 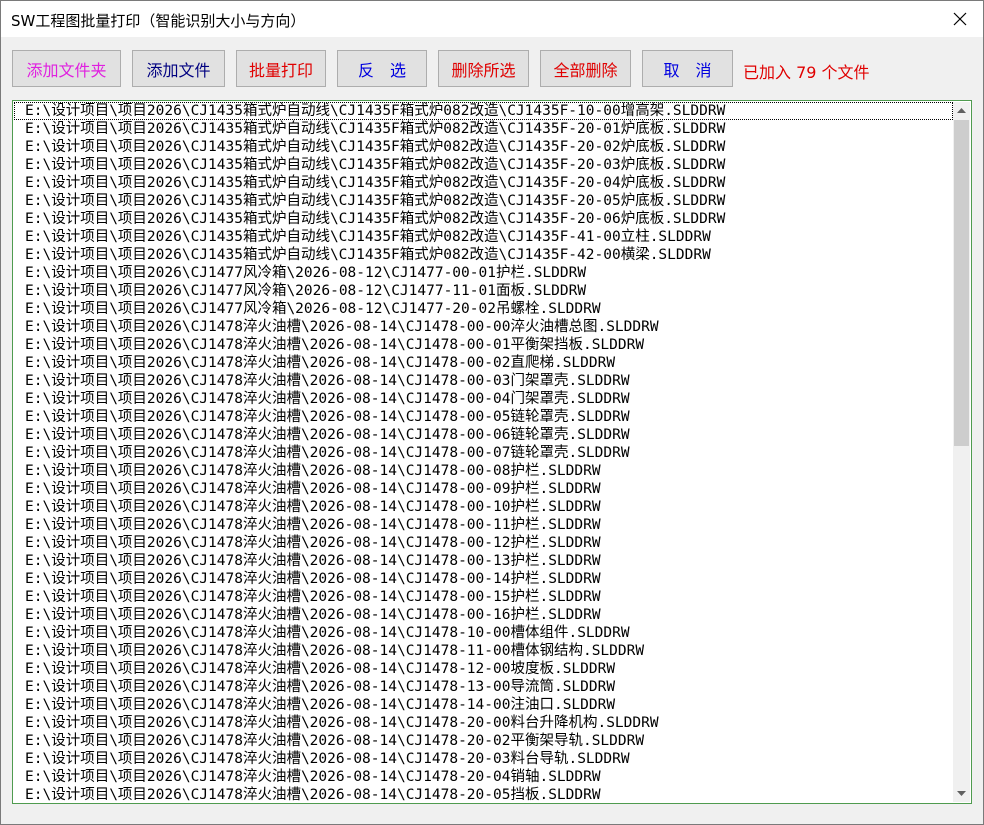 I want to click on delete-all-button: 全部删除, so click(x=585, y=68).